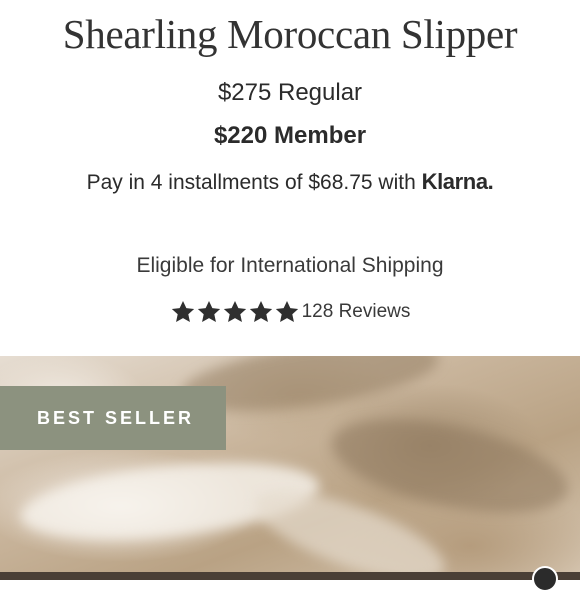 This screenshot has height=592, width=580. I want to click on installments-text: Pay in 4 installments of $68.75 with, so click(251, 182).